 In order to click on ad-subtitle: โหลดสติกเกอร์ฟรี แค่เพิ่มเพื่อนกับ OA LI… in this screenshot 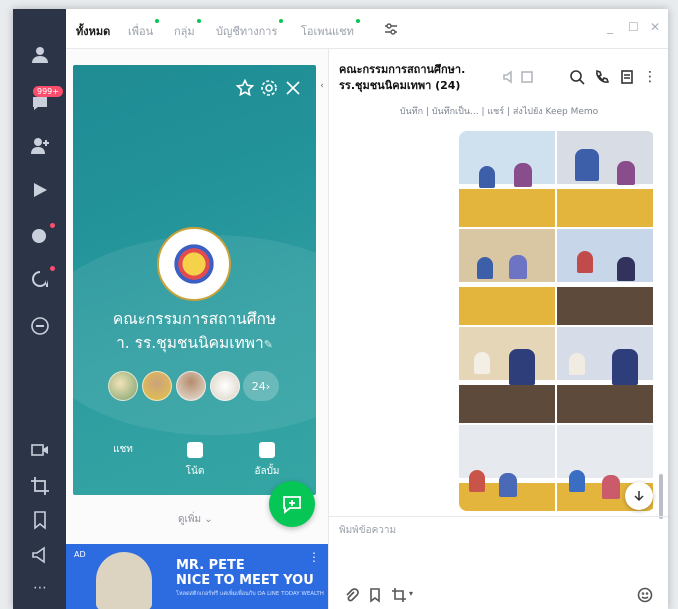, I will do `click(250, 594)`.